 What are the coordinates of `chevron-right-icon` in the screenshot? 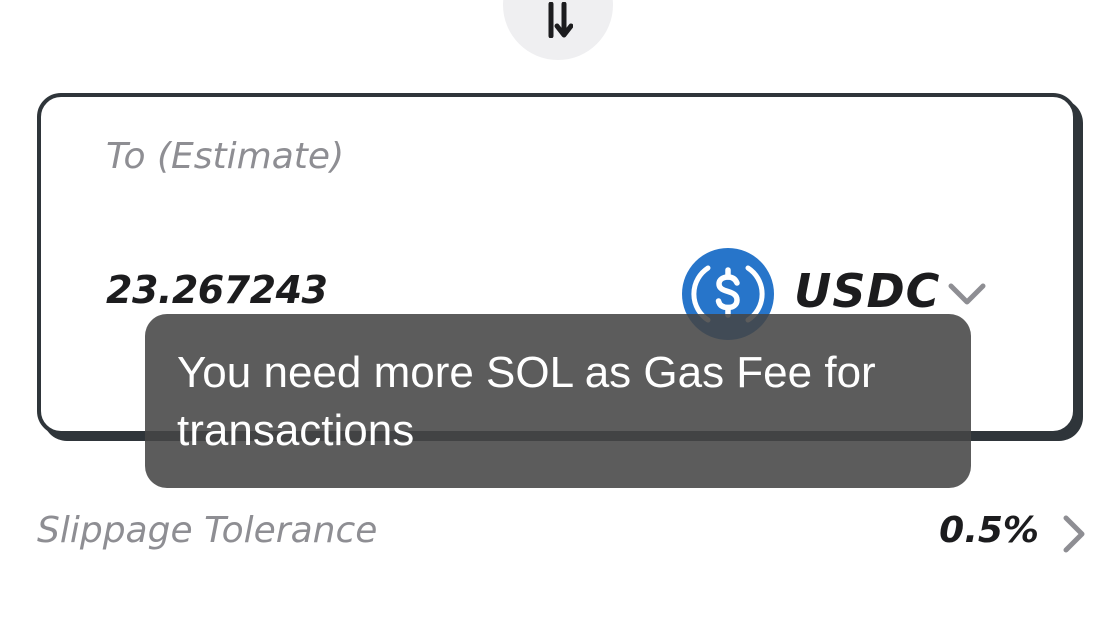 It's located at (1074, 534).